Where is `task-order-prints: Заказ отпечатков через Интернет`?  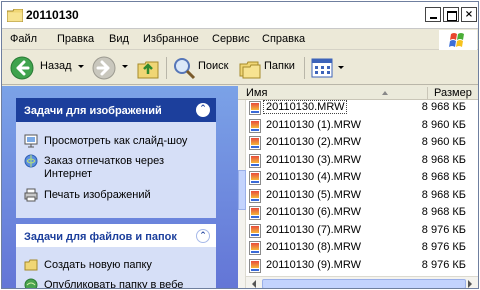
task-order-prints: Заказ отпечатков через Интернет is located at coordinates (119, 169).